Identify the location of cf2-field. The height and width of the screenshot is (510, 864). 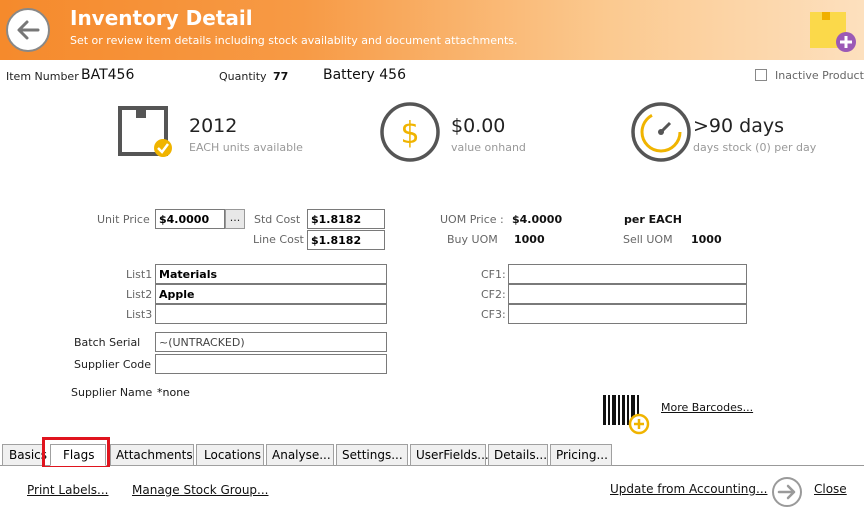
(627, 294).